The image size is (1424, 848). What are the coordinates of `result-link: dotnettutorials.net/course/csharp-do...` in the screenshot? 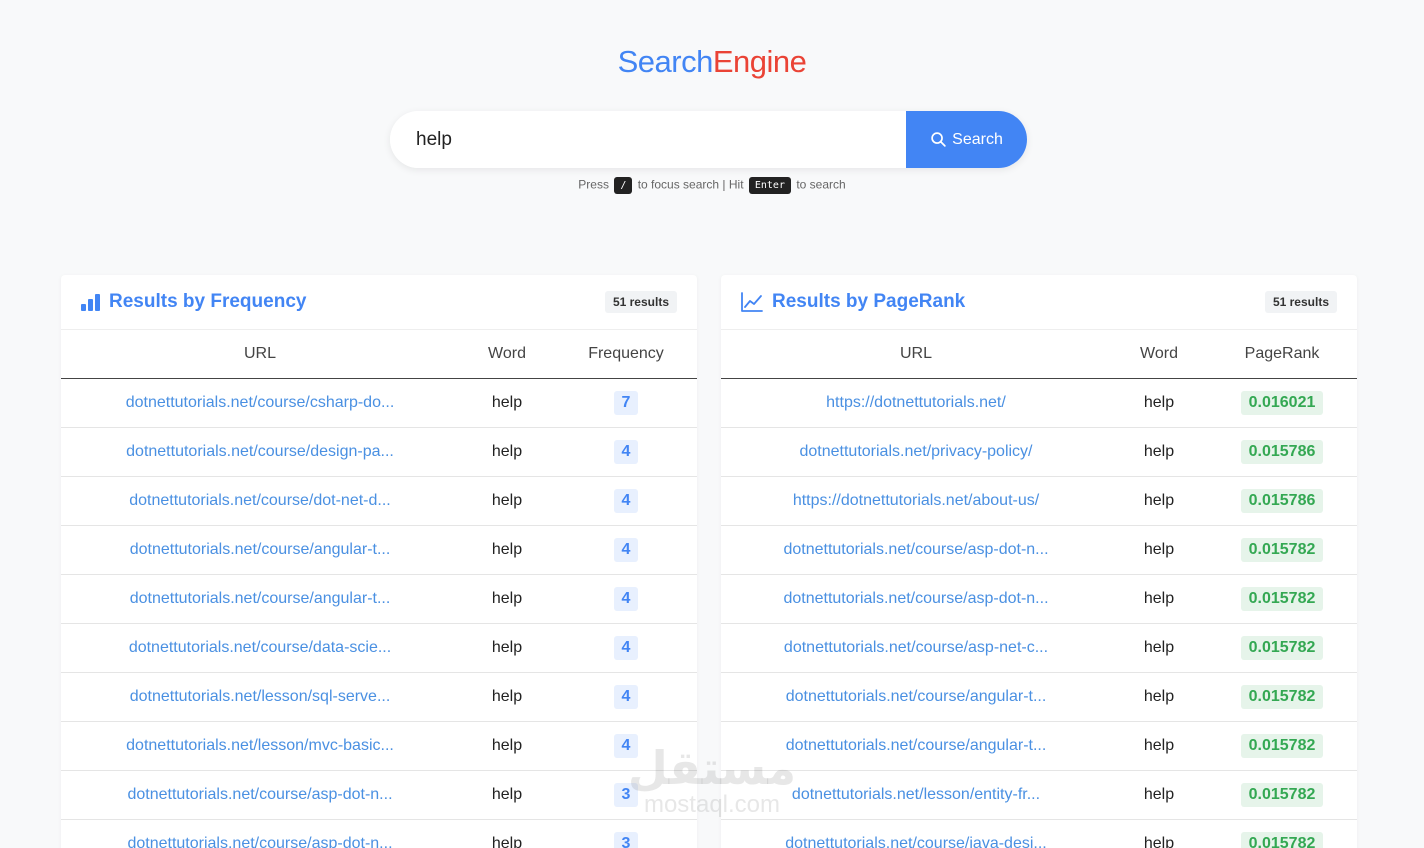 It's located at (260, 402).